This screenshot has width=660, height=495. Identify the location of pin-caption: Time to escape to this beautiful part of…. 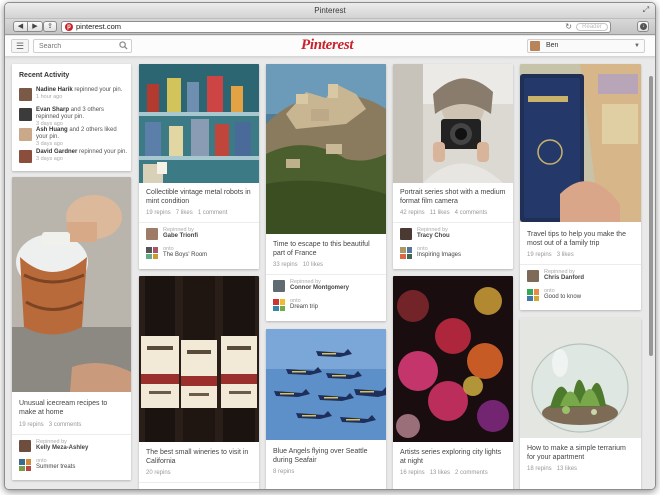
(326, 249).